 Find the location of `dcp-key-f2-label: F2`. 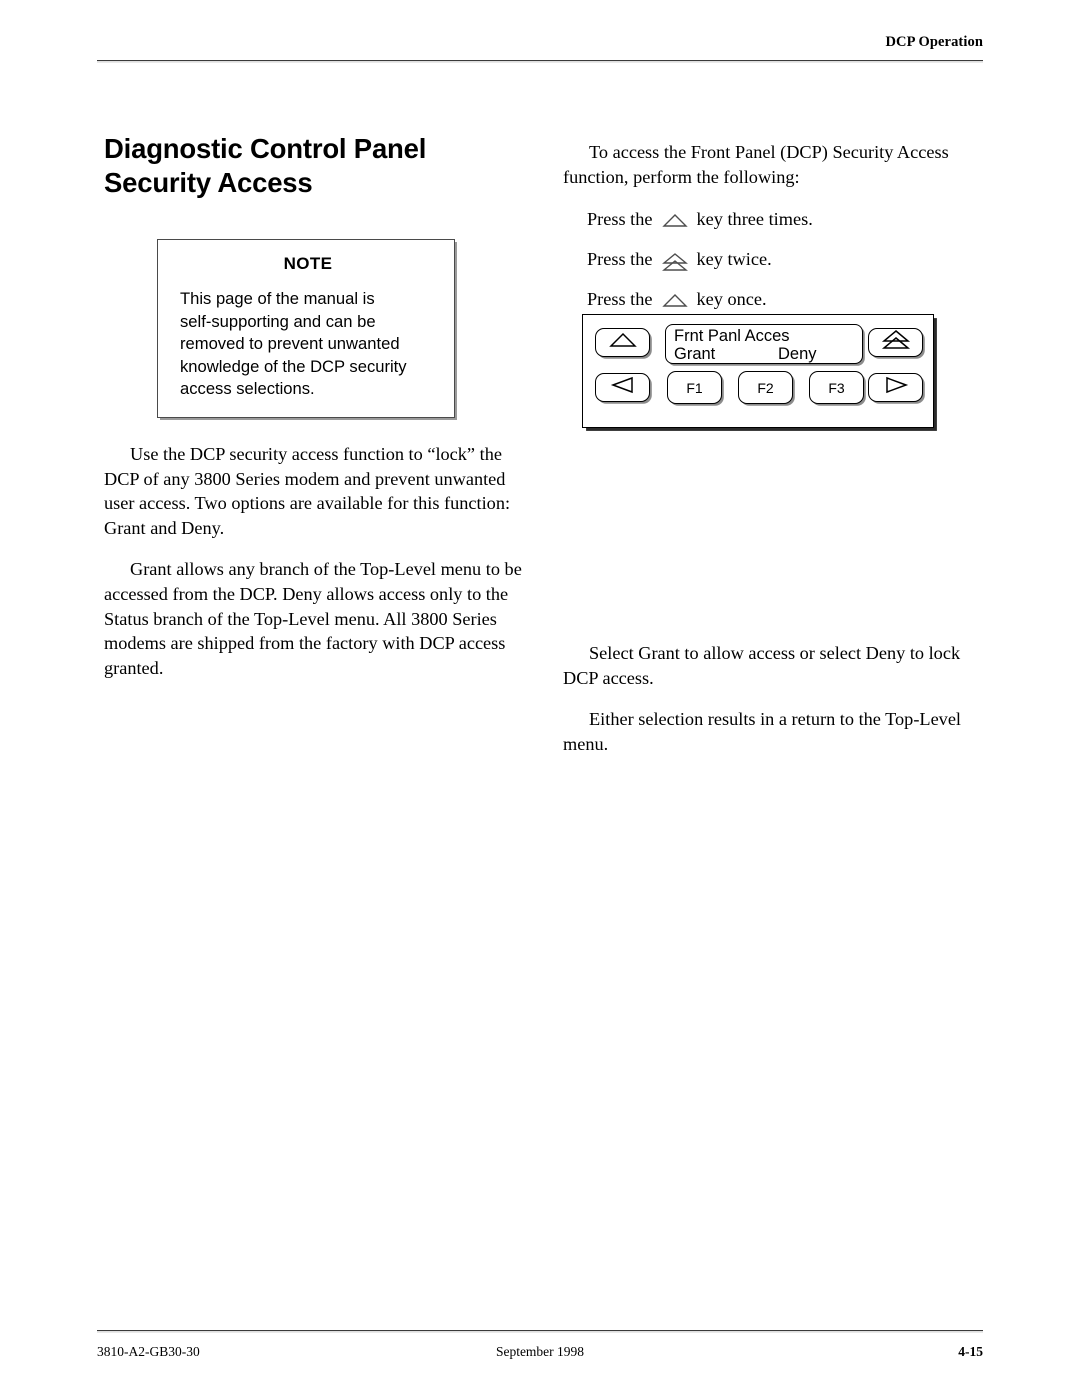

dcp-key-f2-label: F2 is located at coordinates (765, 387).